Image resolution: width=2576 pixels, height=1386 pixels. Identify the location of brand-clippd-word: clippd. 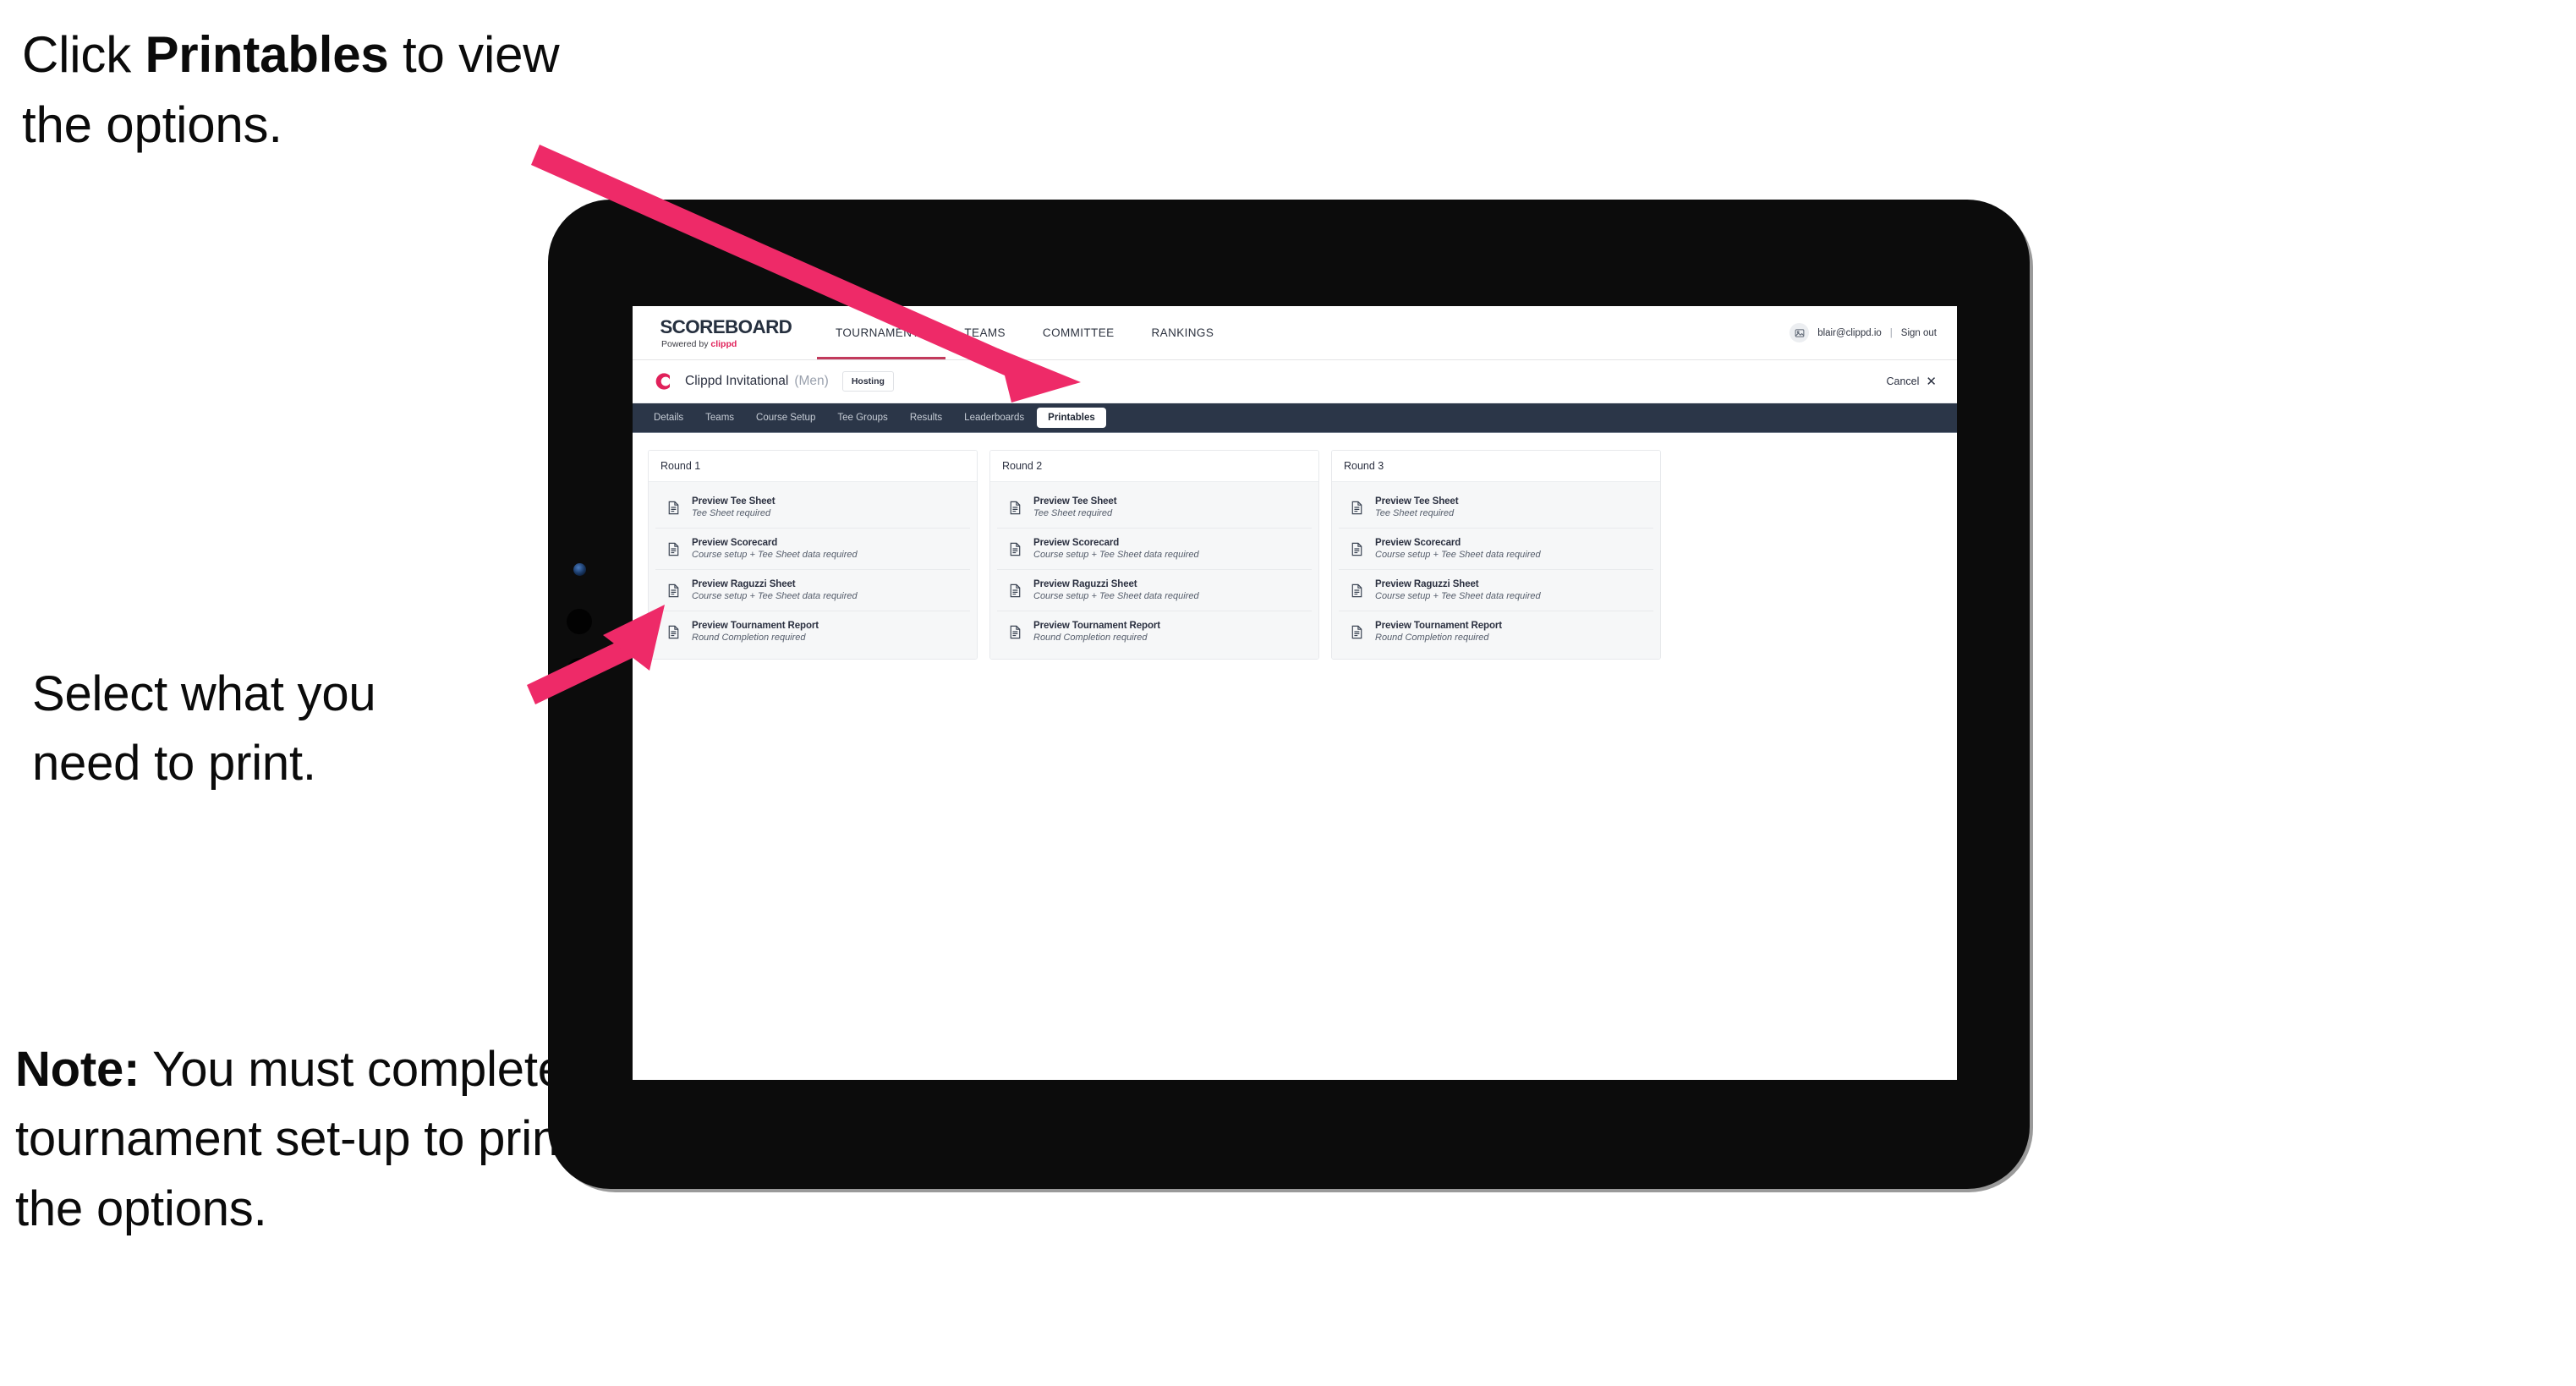
(723, 344).